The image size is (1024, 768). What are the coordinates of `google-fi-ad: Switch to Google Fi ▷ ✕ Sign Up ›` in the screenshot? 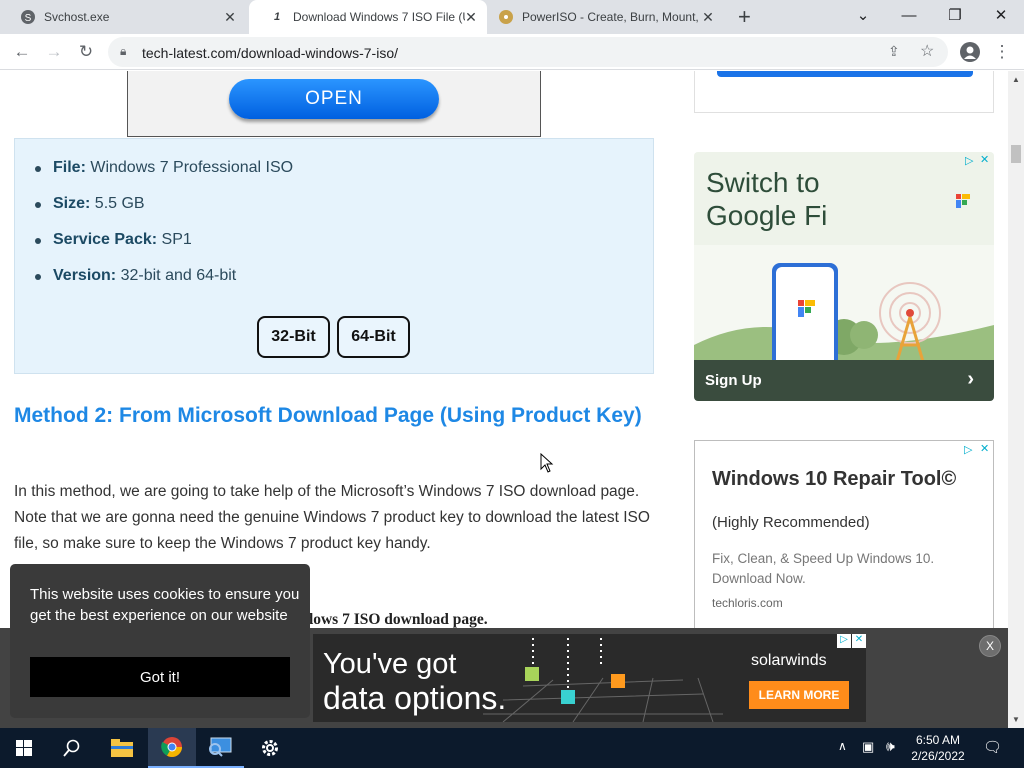 It's located at (844, 276).